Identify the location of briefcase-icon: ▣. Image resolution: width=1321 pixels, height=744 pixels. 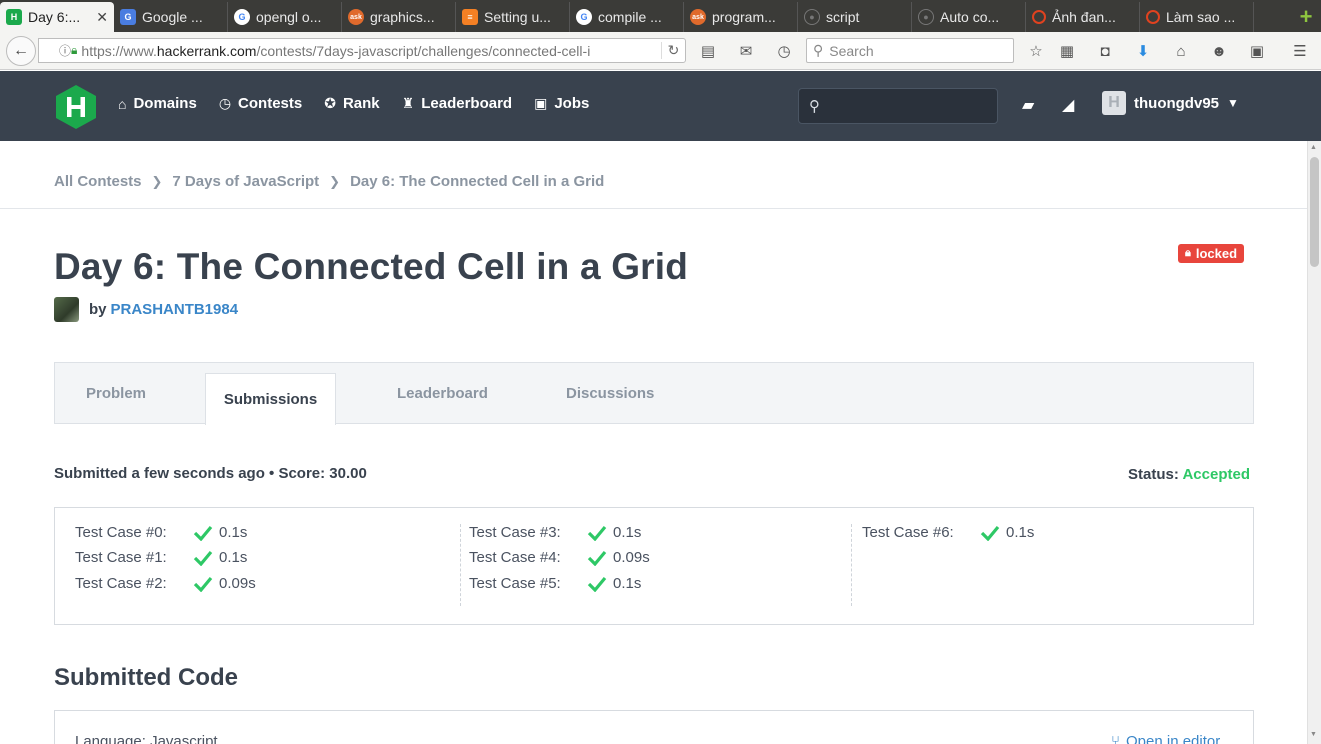
(541, 103).